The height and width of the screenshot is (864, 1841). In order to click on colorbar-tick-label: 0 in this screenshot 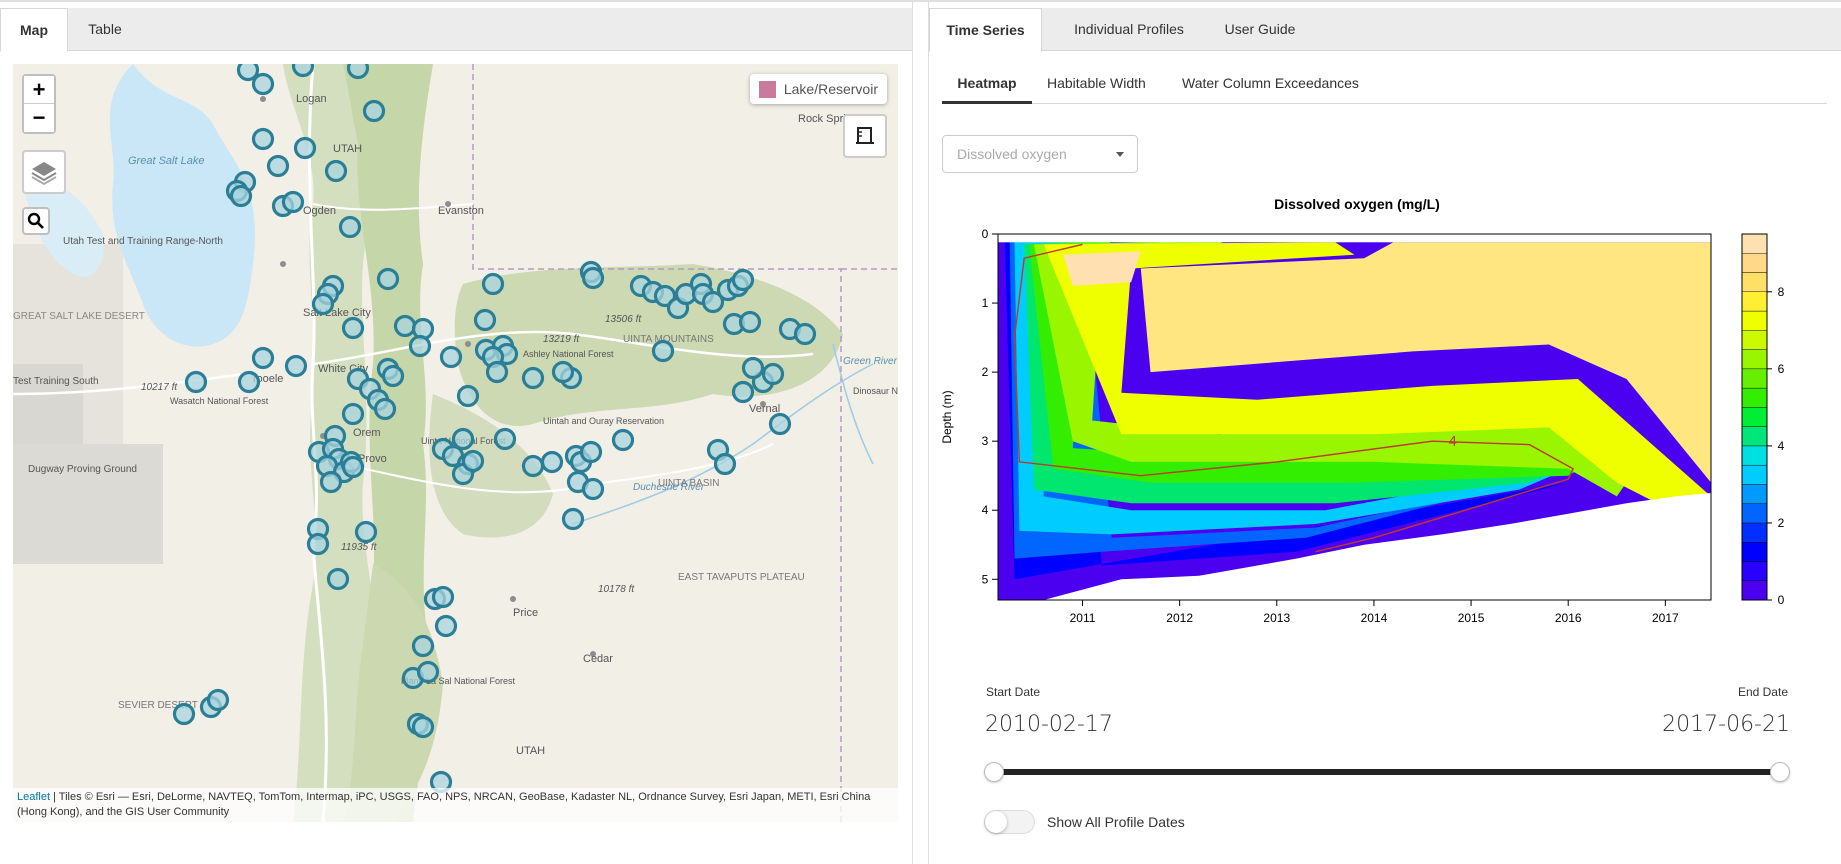, I will do `click(1781, 600)`.